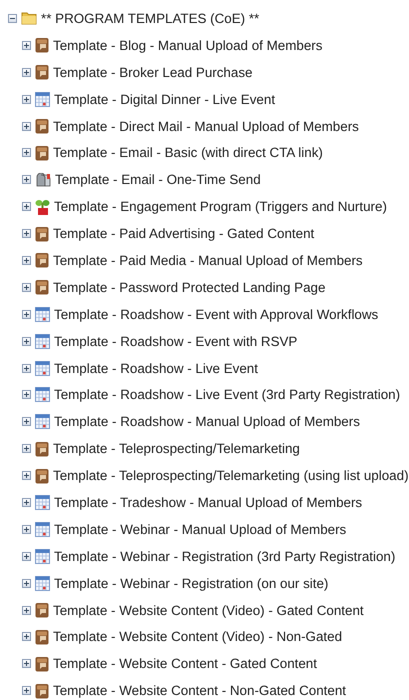  Describe the element at coordinates (188, 152) in the screenshot. I see `tree-item: Template - Email - Basic (with direct CTA link)` at that location.